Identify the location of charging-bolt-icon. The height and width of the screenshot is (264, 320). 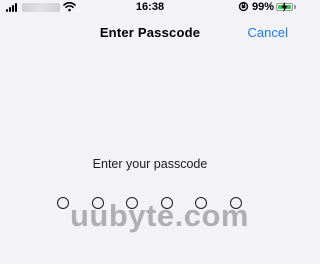
(284, 7).